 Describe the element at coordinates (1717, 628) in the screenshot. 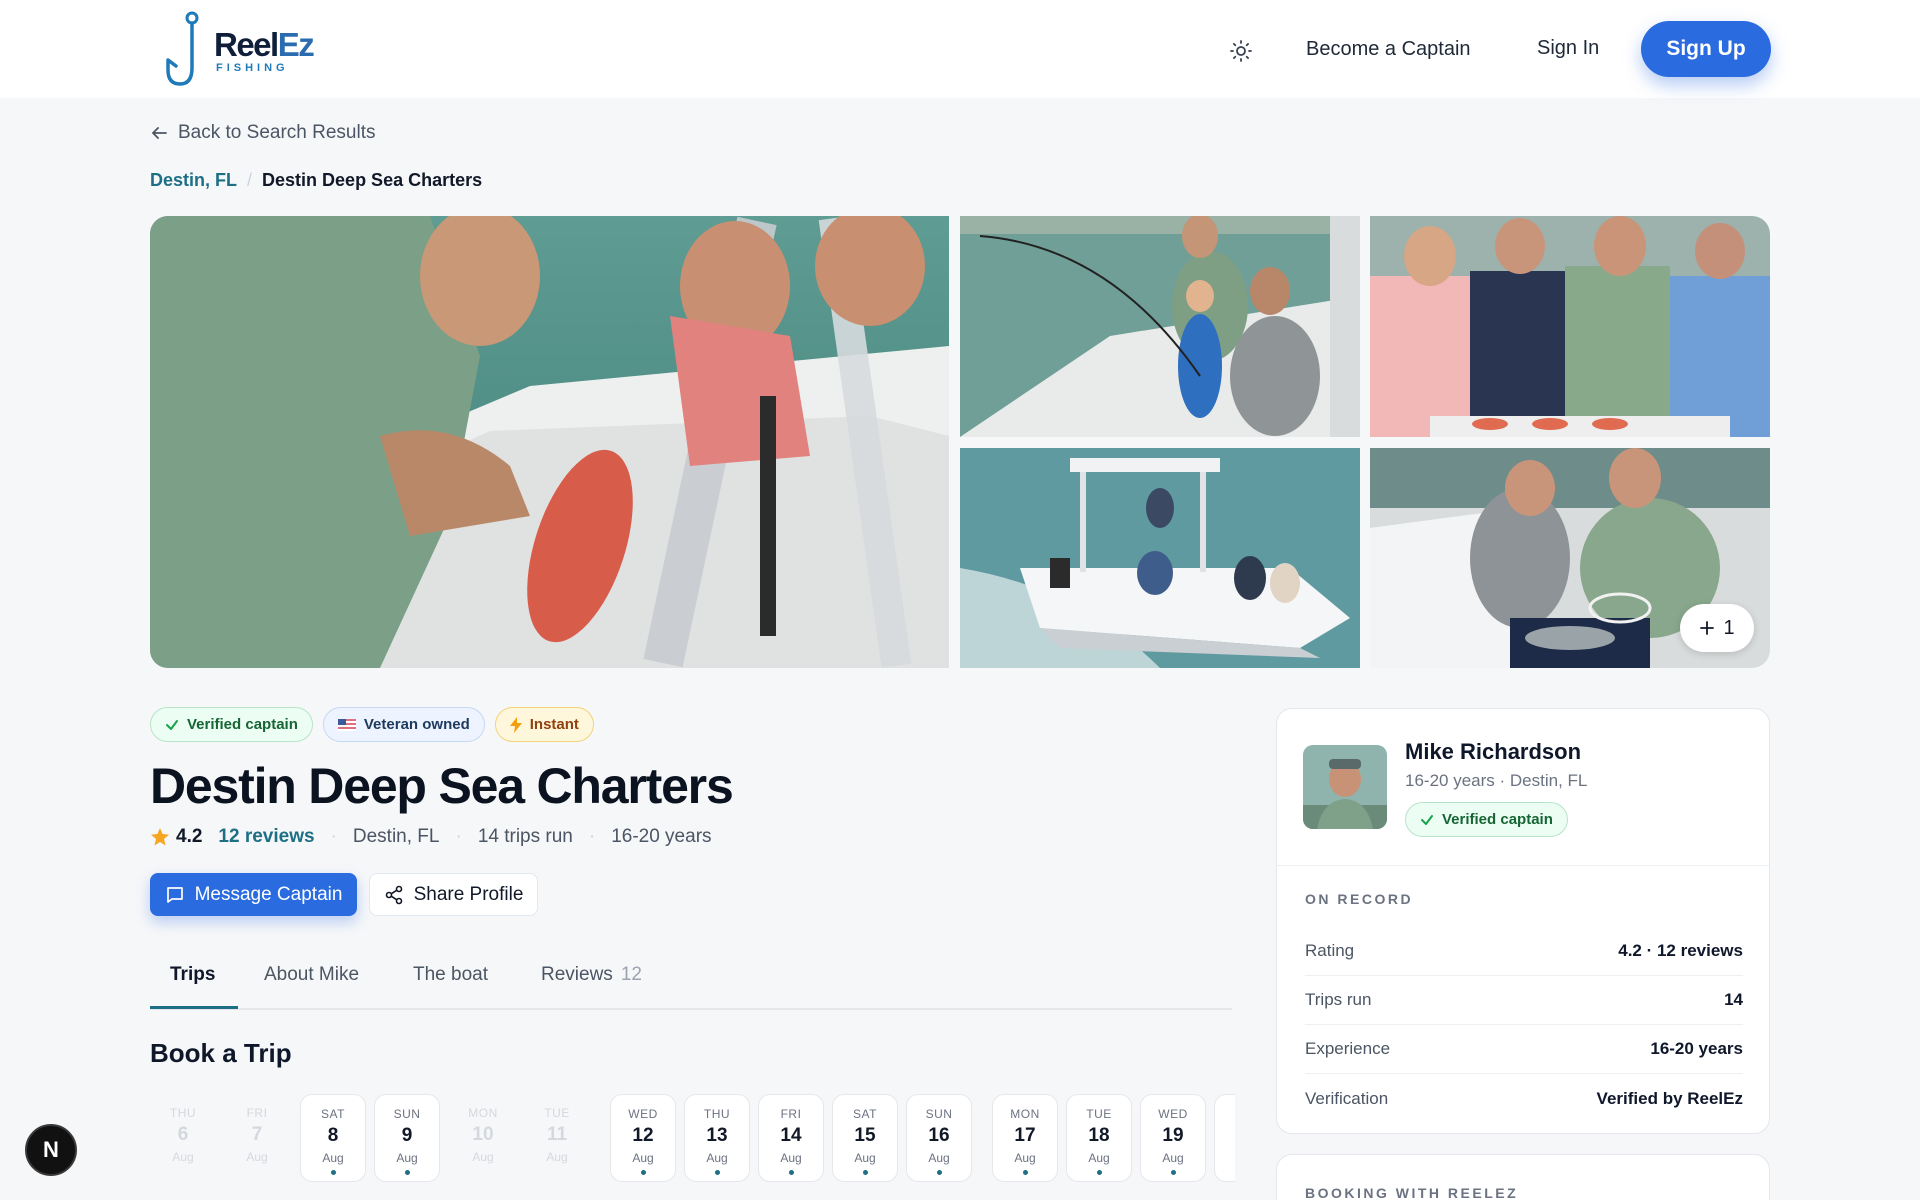

I see `more-photos-button: 1` at that location.